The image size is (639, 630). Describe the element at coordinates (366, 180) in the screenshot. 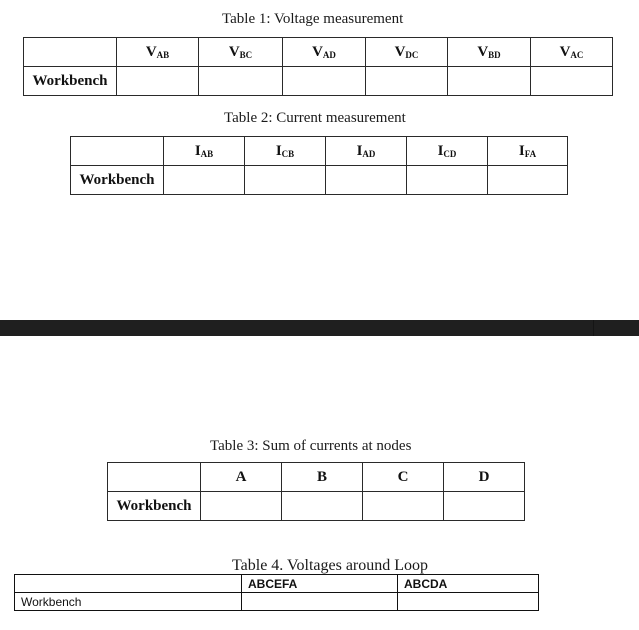

I see `value-cell-iad` at that location.